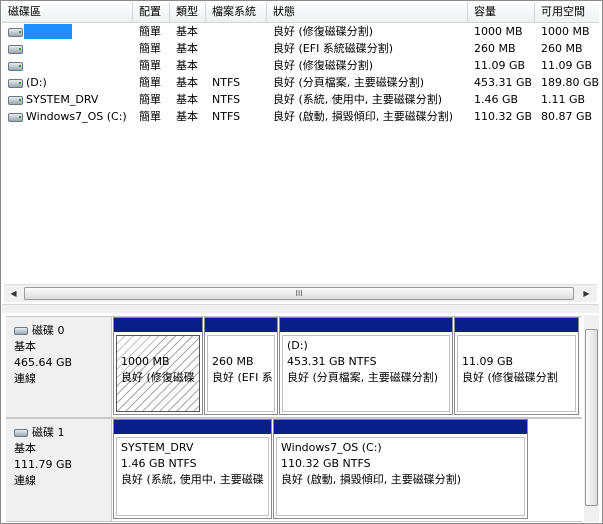 The width and height of the screenshot is (603, 524). What do you see at coordinates (363, 377) in the screenshot?
I see `partition-status: 良好 (分頁檔案, 主要磁碟分割)` at bounding box center [363, 377].